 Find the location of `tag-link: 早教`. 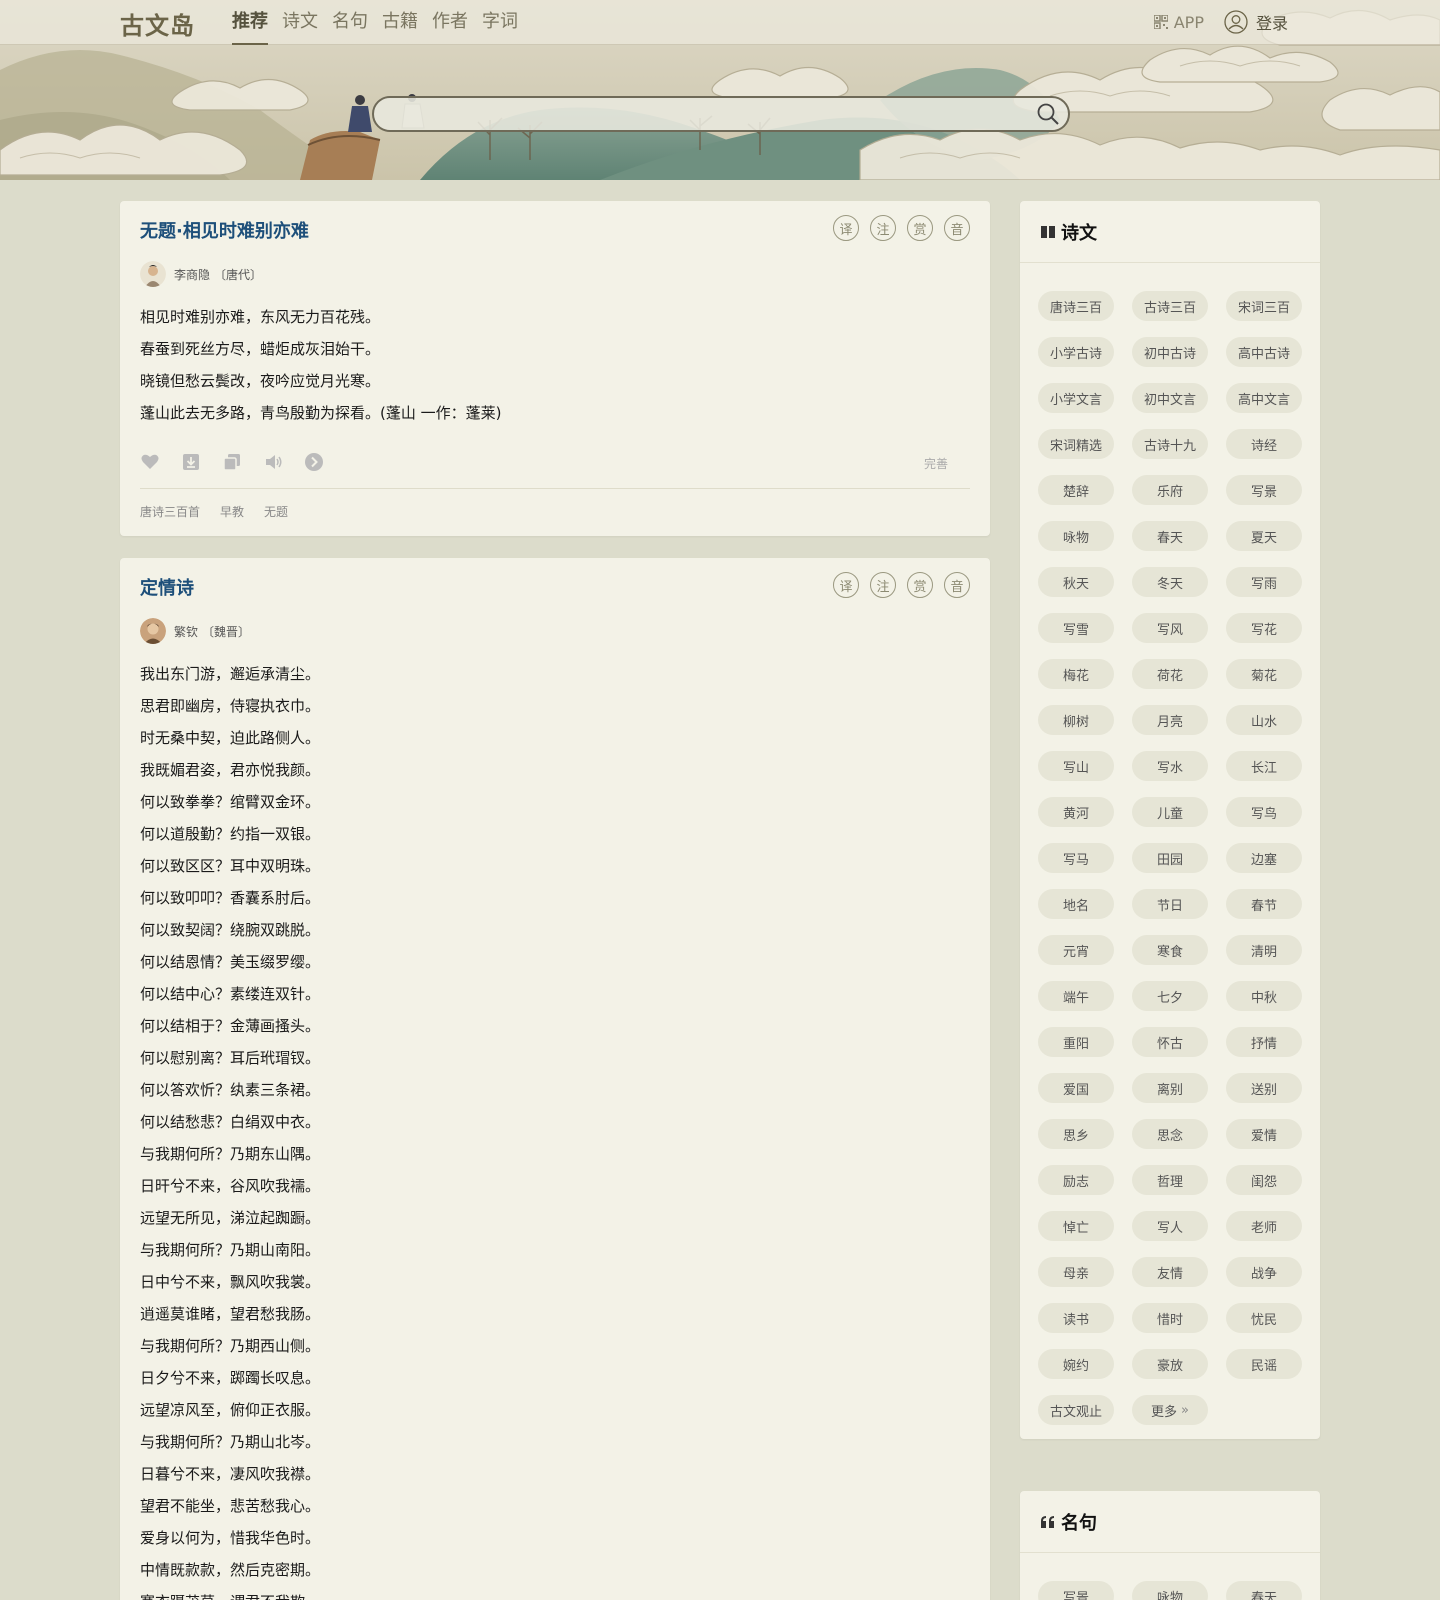

tag-link: 早教 is located at coordinates (232, 511).